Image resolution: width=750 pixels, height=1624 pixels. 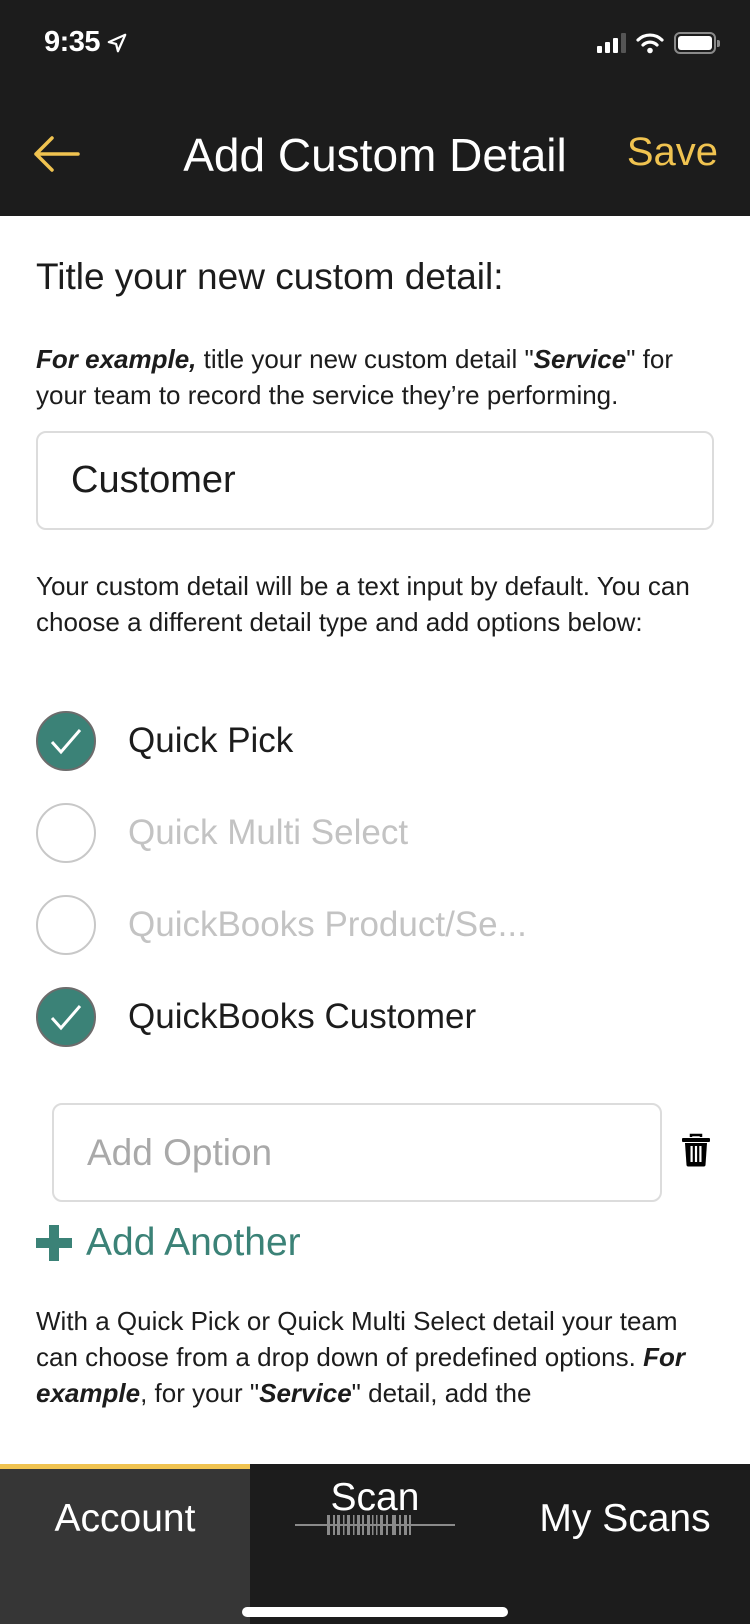 I want to click on option-quick-multi-select: Quick Multi Select, so click(x=222, y=833).